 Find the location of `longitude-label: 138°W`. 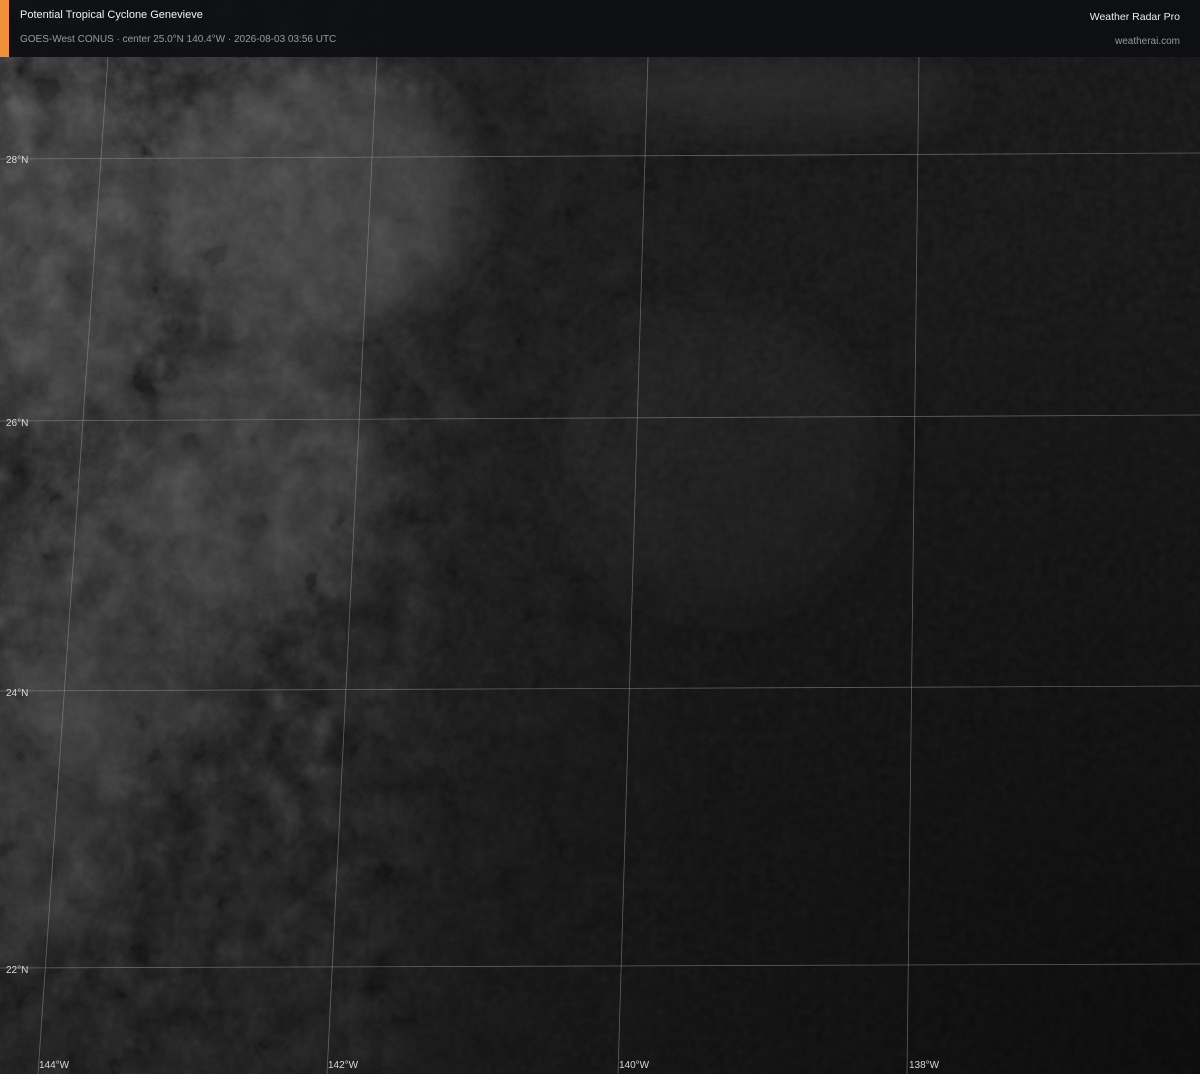

longitude-label: 138°W is located at coordinates (924, 1065).